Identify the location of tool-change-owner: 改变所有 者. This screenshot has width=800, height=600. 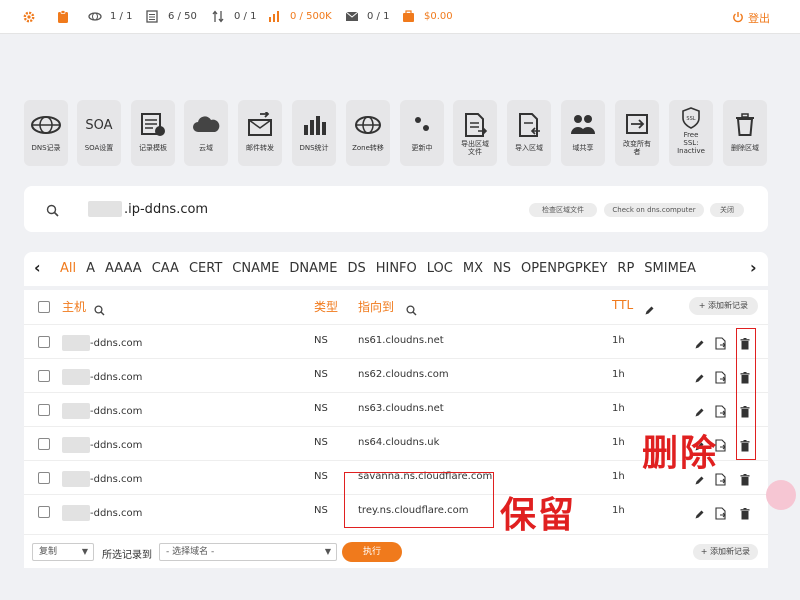
(637, 133).